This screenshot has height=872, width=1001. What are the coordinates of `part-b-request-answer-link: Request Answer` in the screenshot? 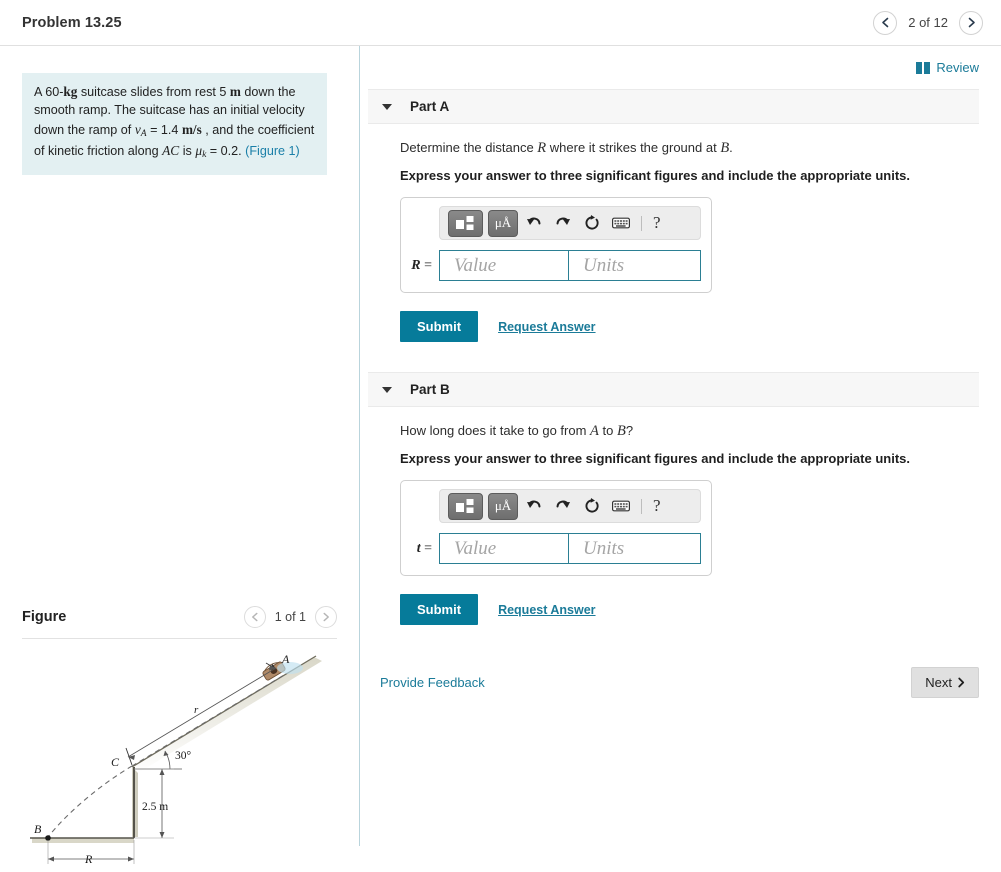 It's located at (546, 610).